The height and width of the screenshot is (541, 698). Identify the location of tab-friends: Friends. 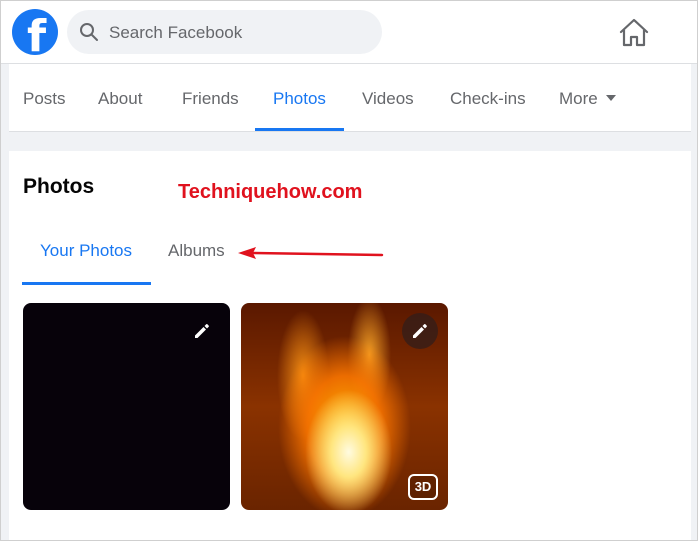
(210, 97).